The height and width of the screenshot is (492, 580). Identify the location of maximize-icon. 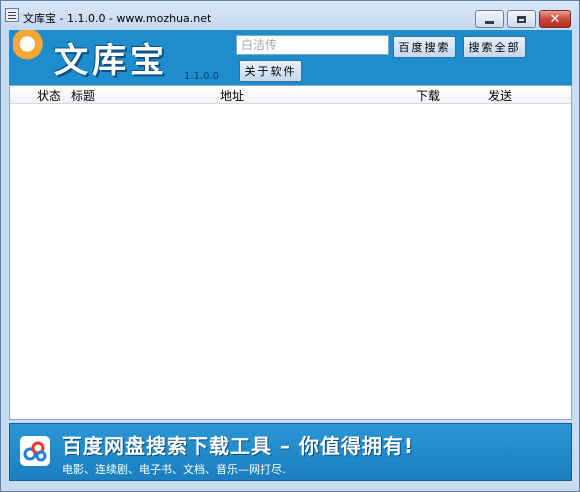
(521, 19).